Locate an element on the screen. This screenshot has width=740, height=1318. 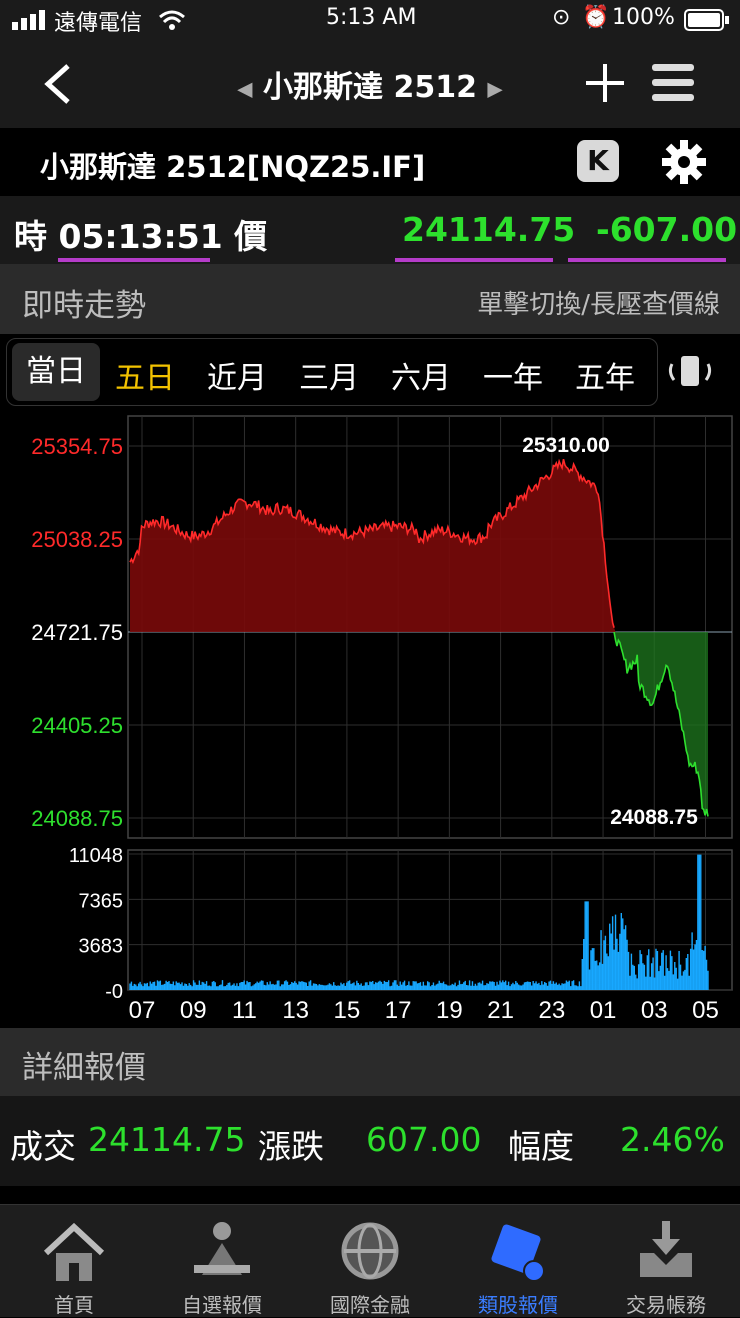
bottom-tab-bar: 首頁 自選報價 國際金融 類股報價 交易帳務 is located at coordinates (370, 1260).